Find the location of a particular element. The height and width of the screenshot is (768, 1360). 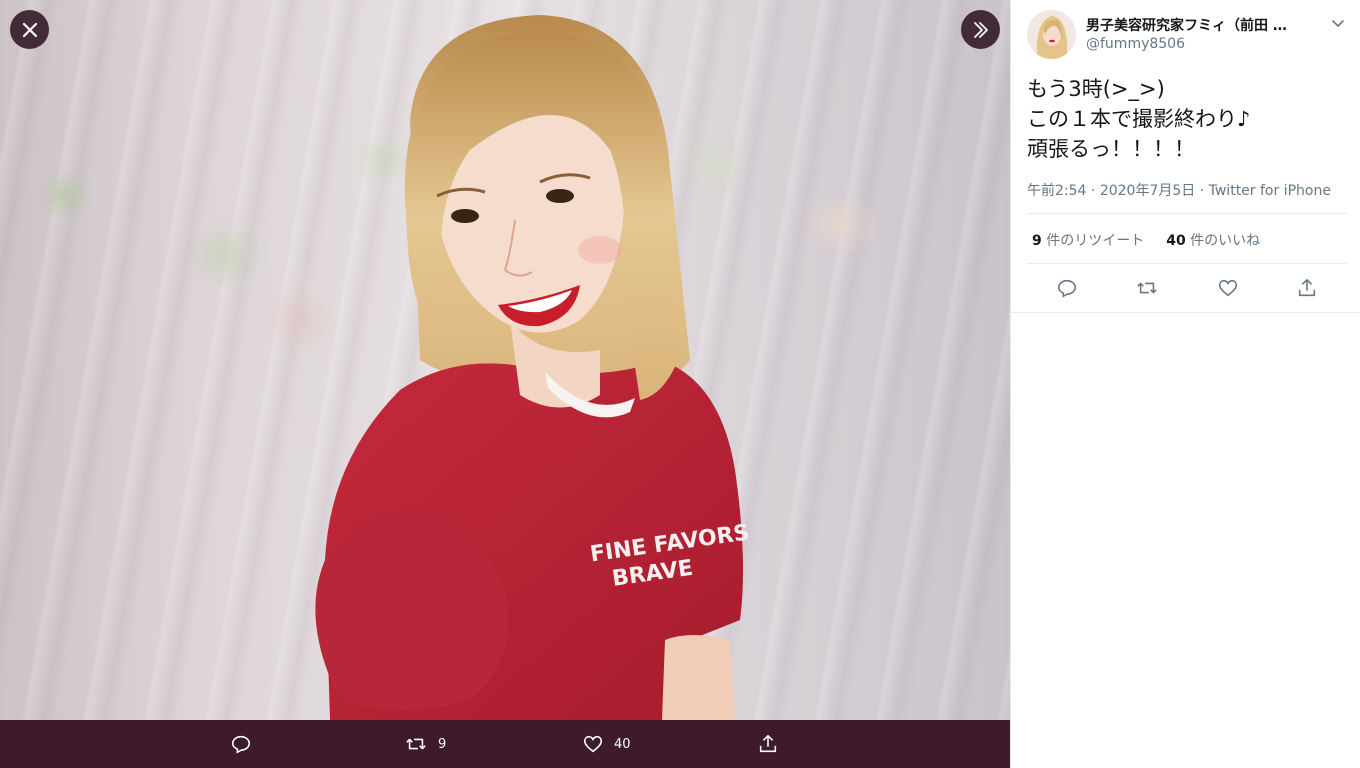

close-icon is located at coordinates (29, 29).